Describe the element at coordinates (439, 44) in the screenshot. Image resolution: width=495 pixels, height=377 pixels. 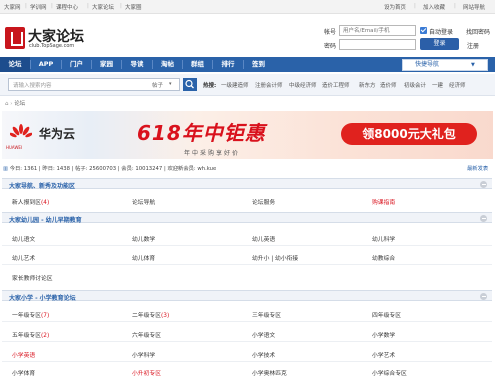
I see `login-button: 登录` at that location.